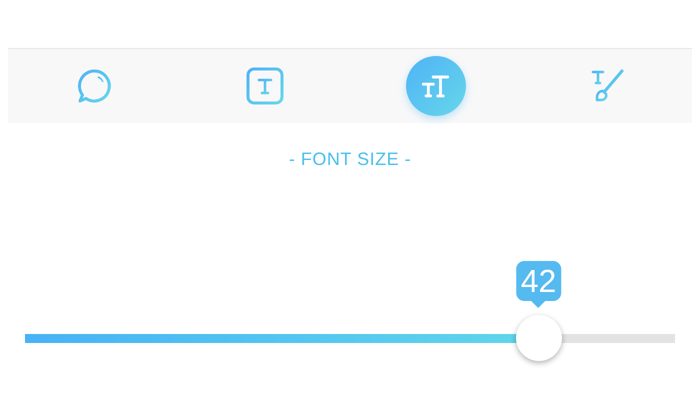 The width and height of the screenshot is (700, 401). What do you see at coordinates (539, 284) in the screenshot?
I see `value-tooltip: 42` at bounding box center [539, 284].